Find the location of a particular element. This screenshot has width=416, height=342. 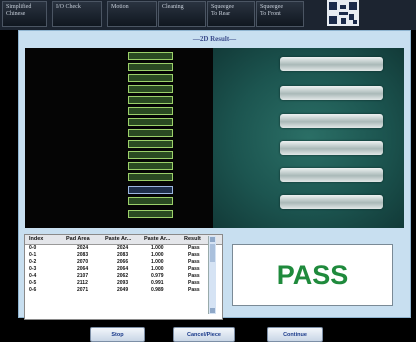

table-scrollbar is located at coordinates (212, 275).